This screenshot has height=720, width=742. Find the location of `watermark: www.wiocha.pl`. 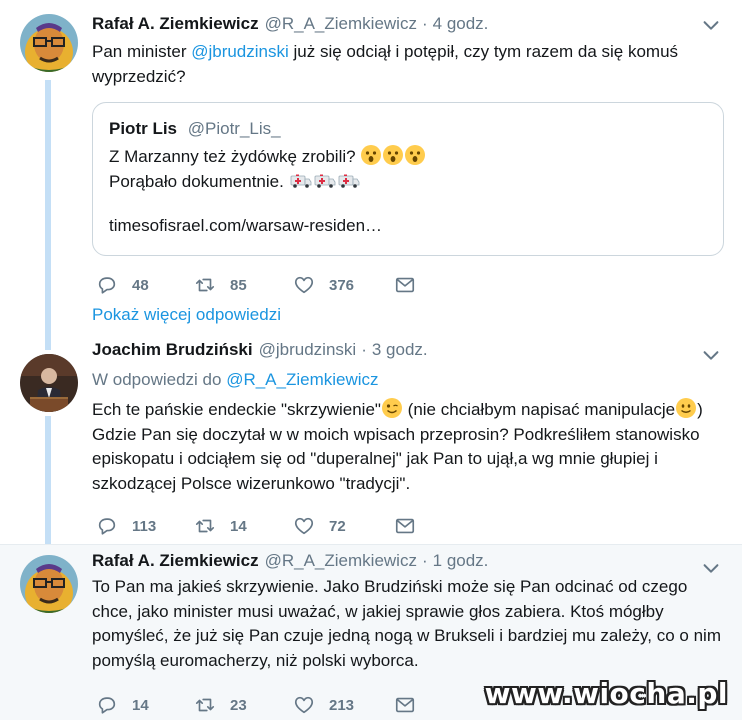

watermark: www.wiocha.pl is located at coordinates (606, 693).